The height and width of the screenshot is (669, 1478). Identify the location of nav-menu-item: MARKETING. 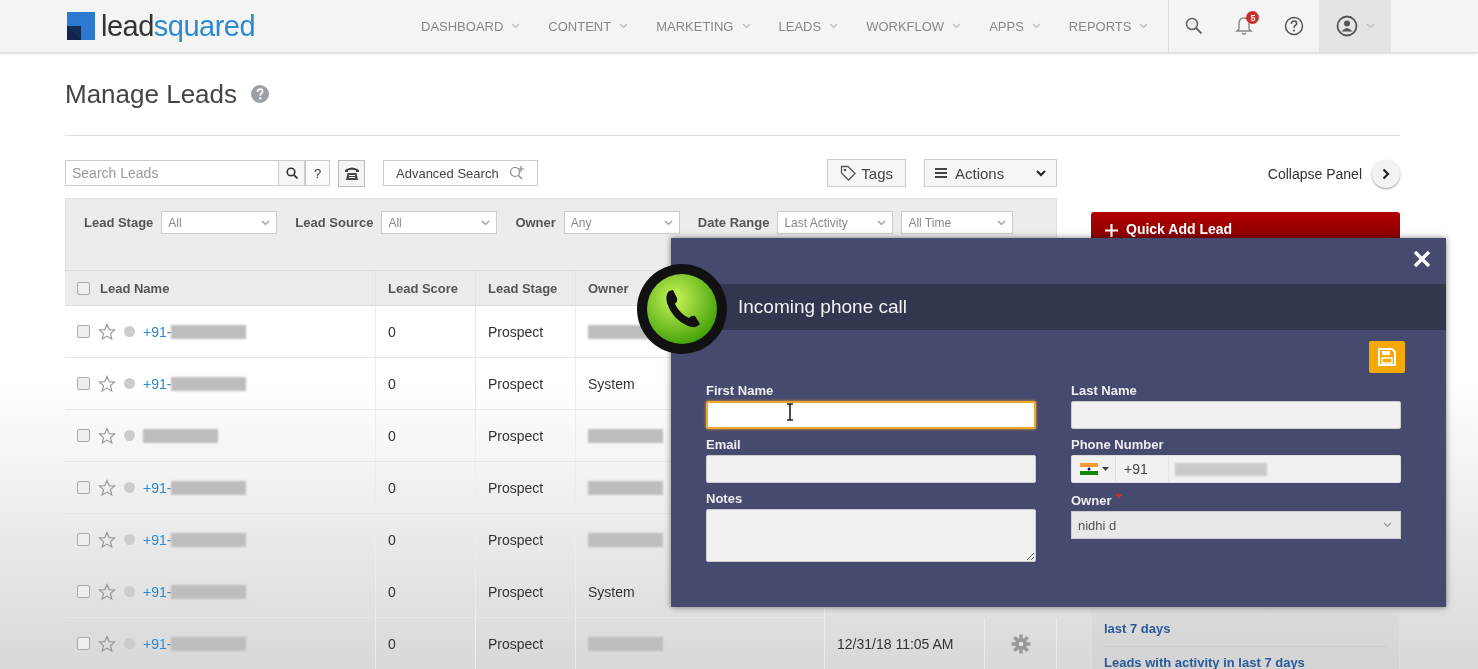
(703, 26).